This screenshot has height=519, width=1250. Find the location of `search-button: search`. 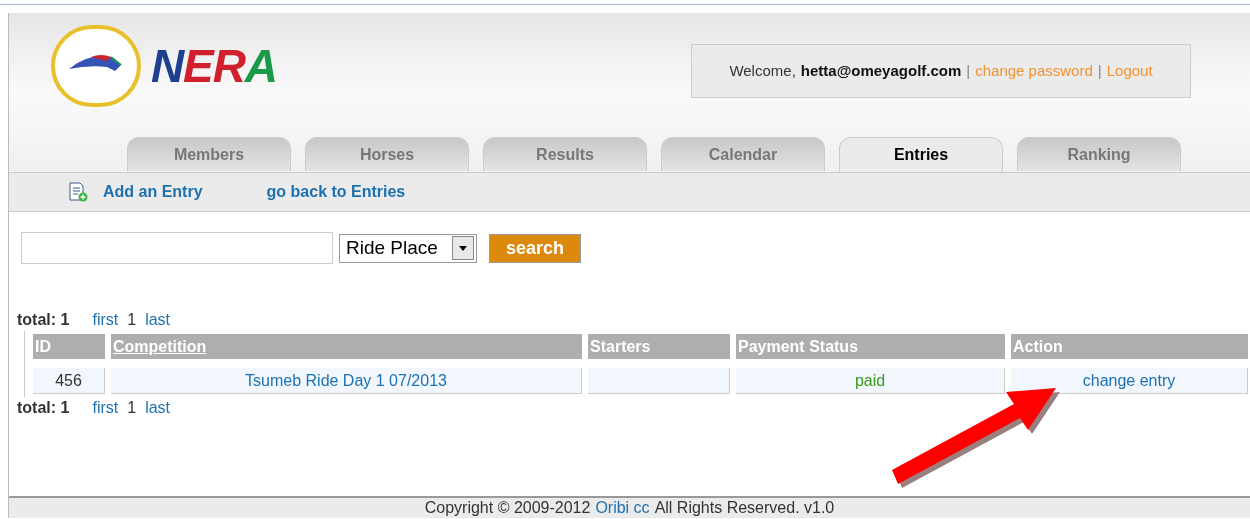

search-button: search is located at coordinates (535, 248).